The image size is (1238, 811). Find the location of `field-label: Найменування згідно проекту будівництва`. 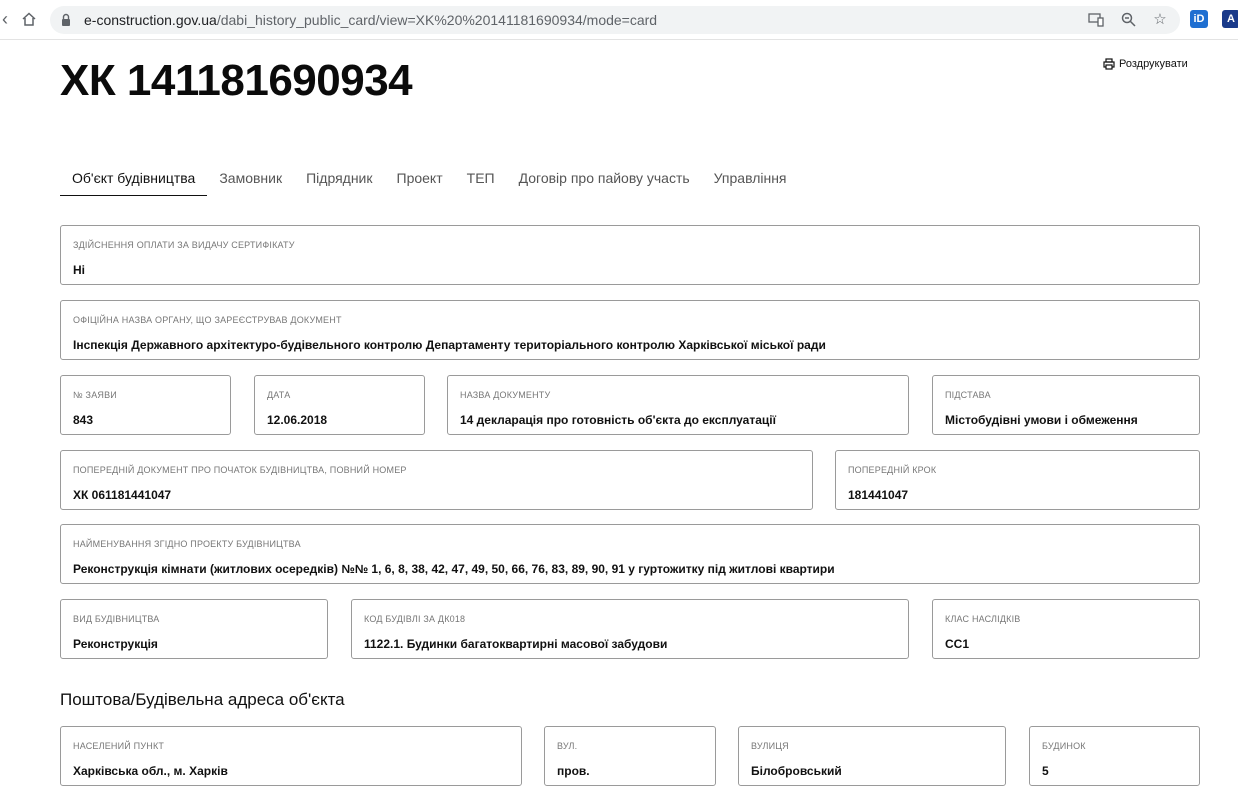

field-label: Найменування згідно проекту будівництва is located at coordinates (187, 544).